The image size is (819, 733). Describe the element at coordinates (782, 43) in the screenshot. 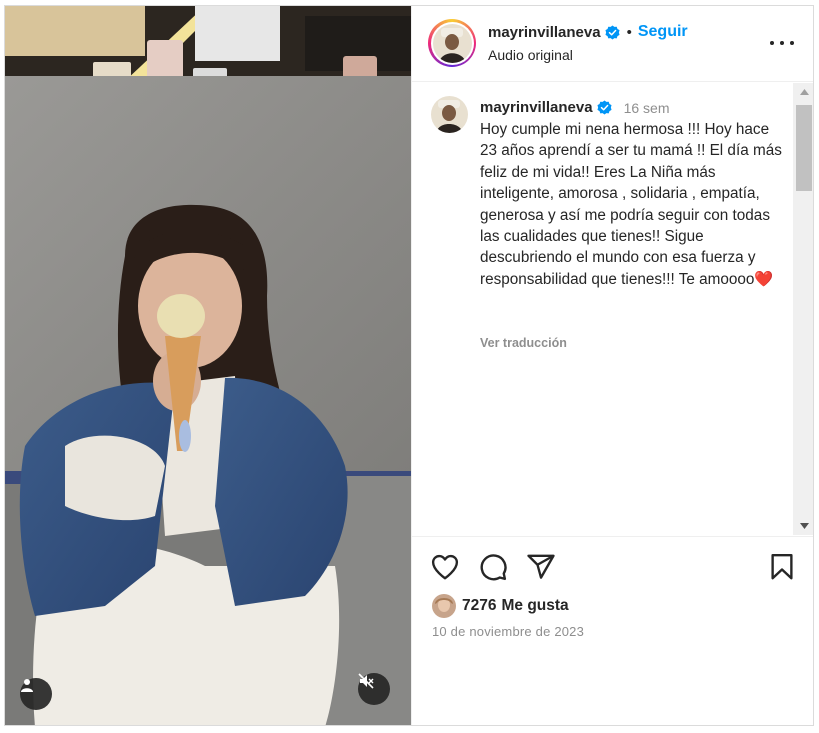

I see `more-options-icon` at that location.